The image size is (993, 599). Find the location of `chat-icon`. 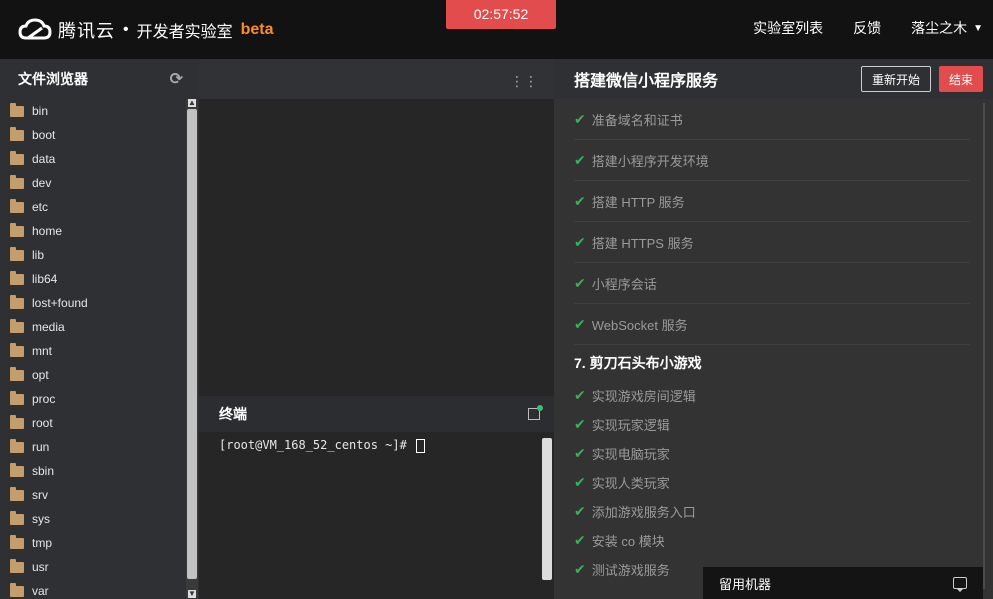

chat-icon is located at coordinates (960, 584).